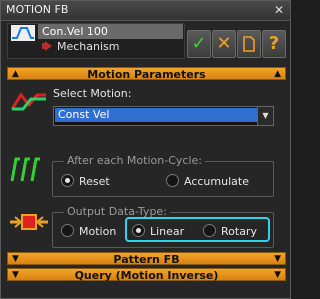  I want to click on window-title: MOTION FB, so click(37, 9).